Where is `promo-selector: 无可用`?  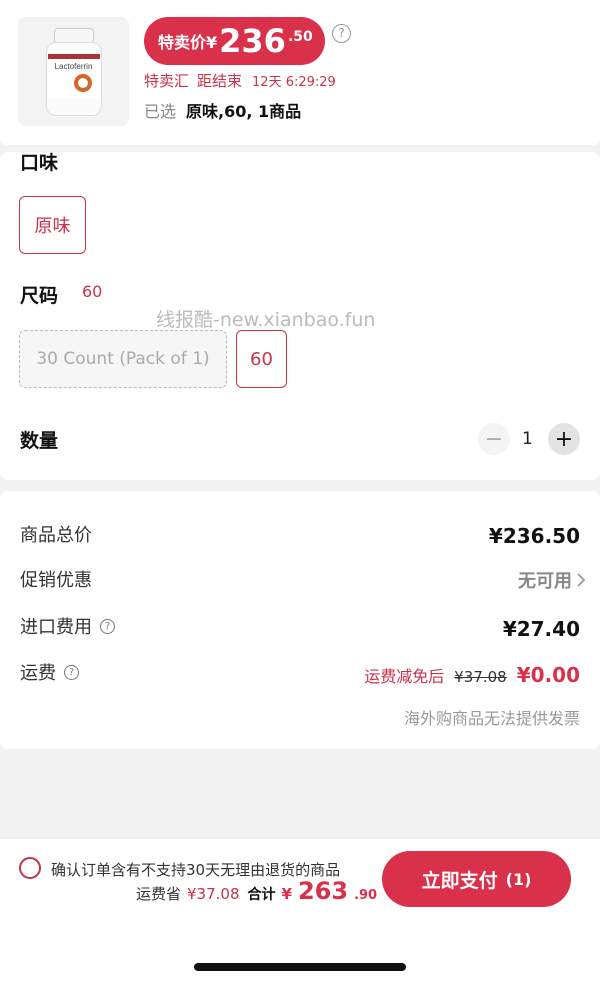
promo-selector: 无可用 is located at coordinates (552, 580).